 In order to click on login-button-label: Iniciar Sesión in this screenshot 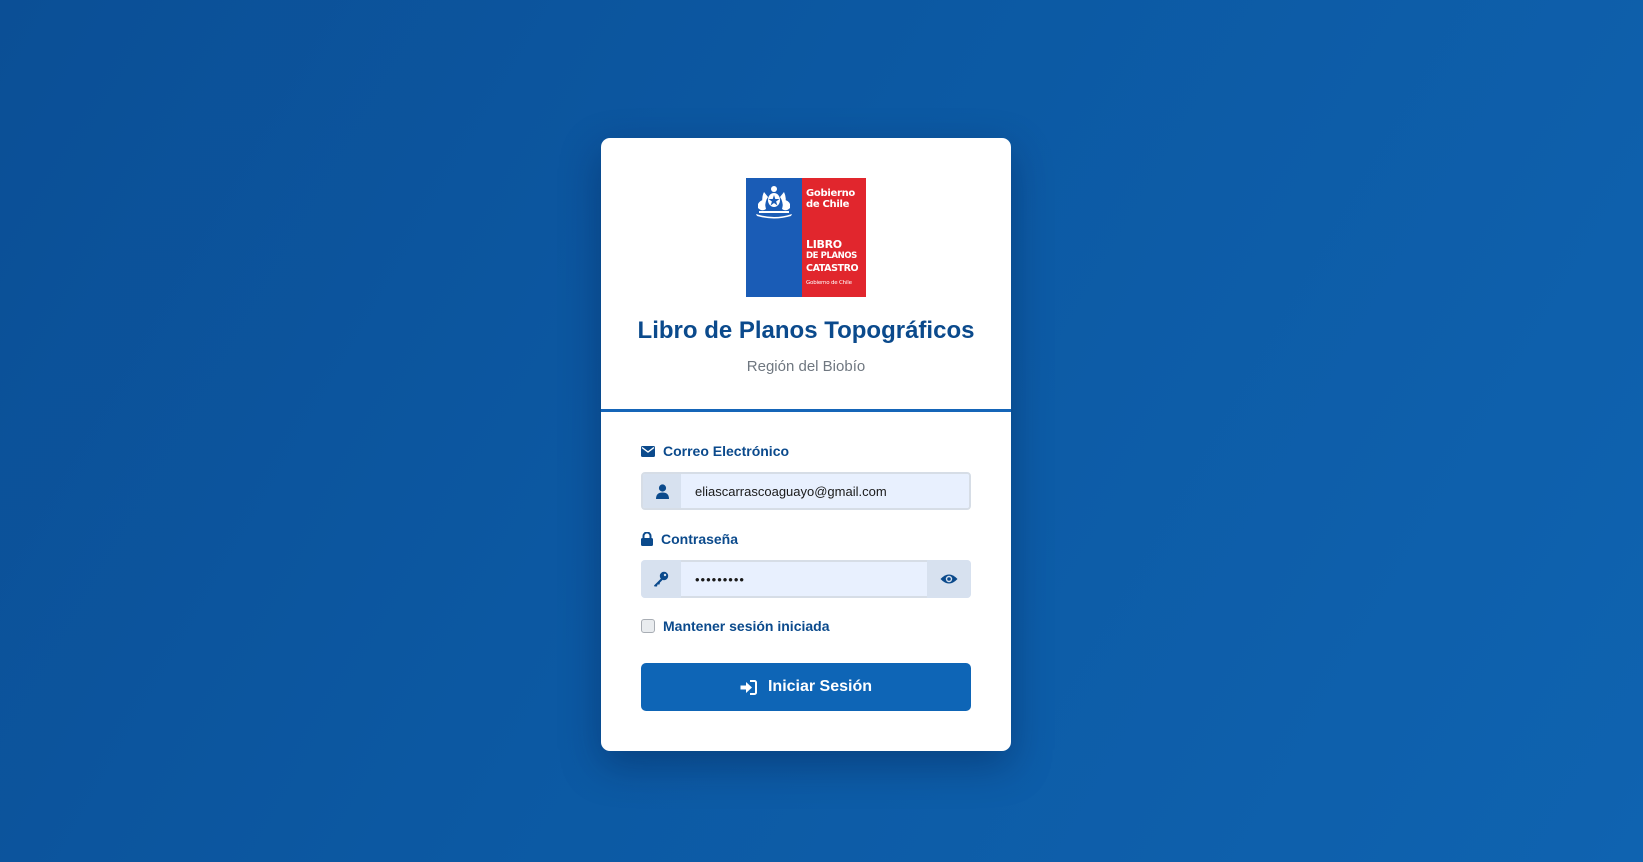, I will do `click(820, 686)`.